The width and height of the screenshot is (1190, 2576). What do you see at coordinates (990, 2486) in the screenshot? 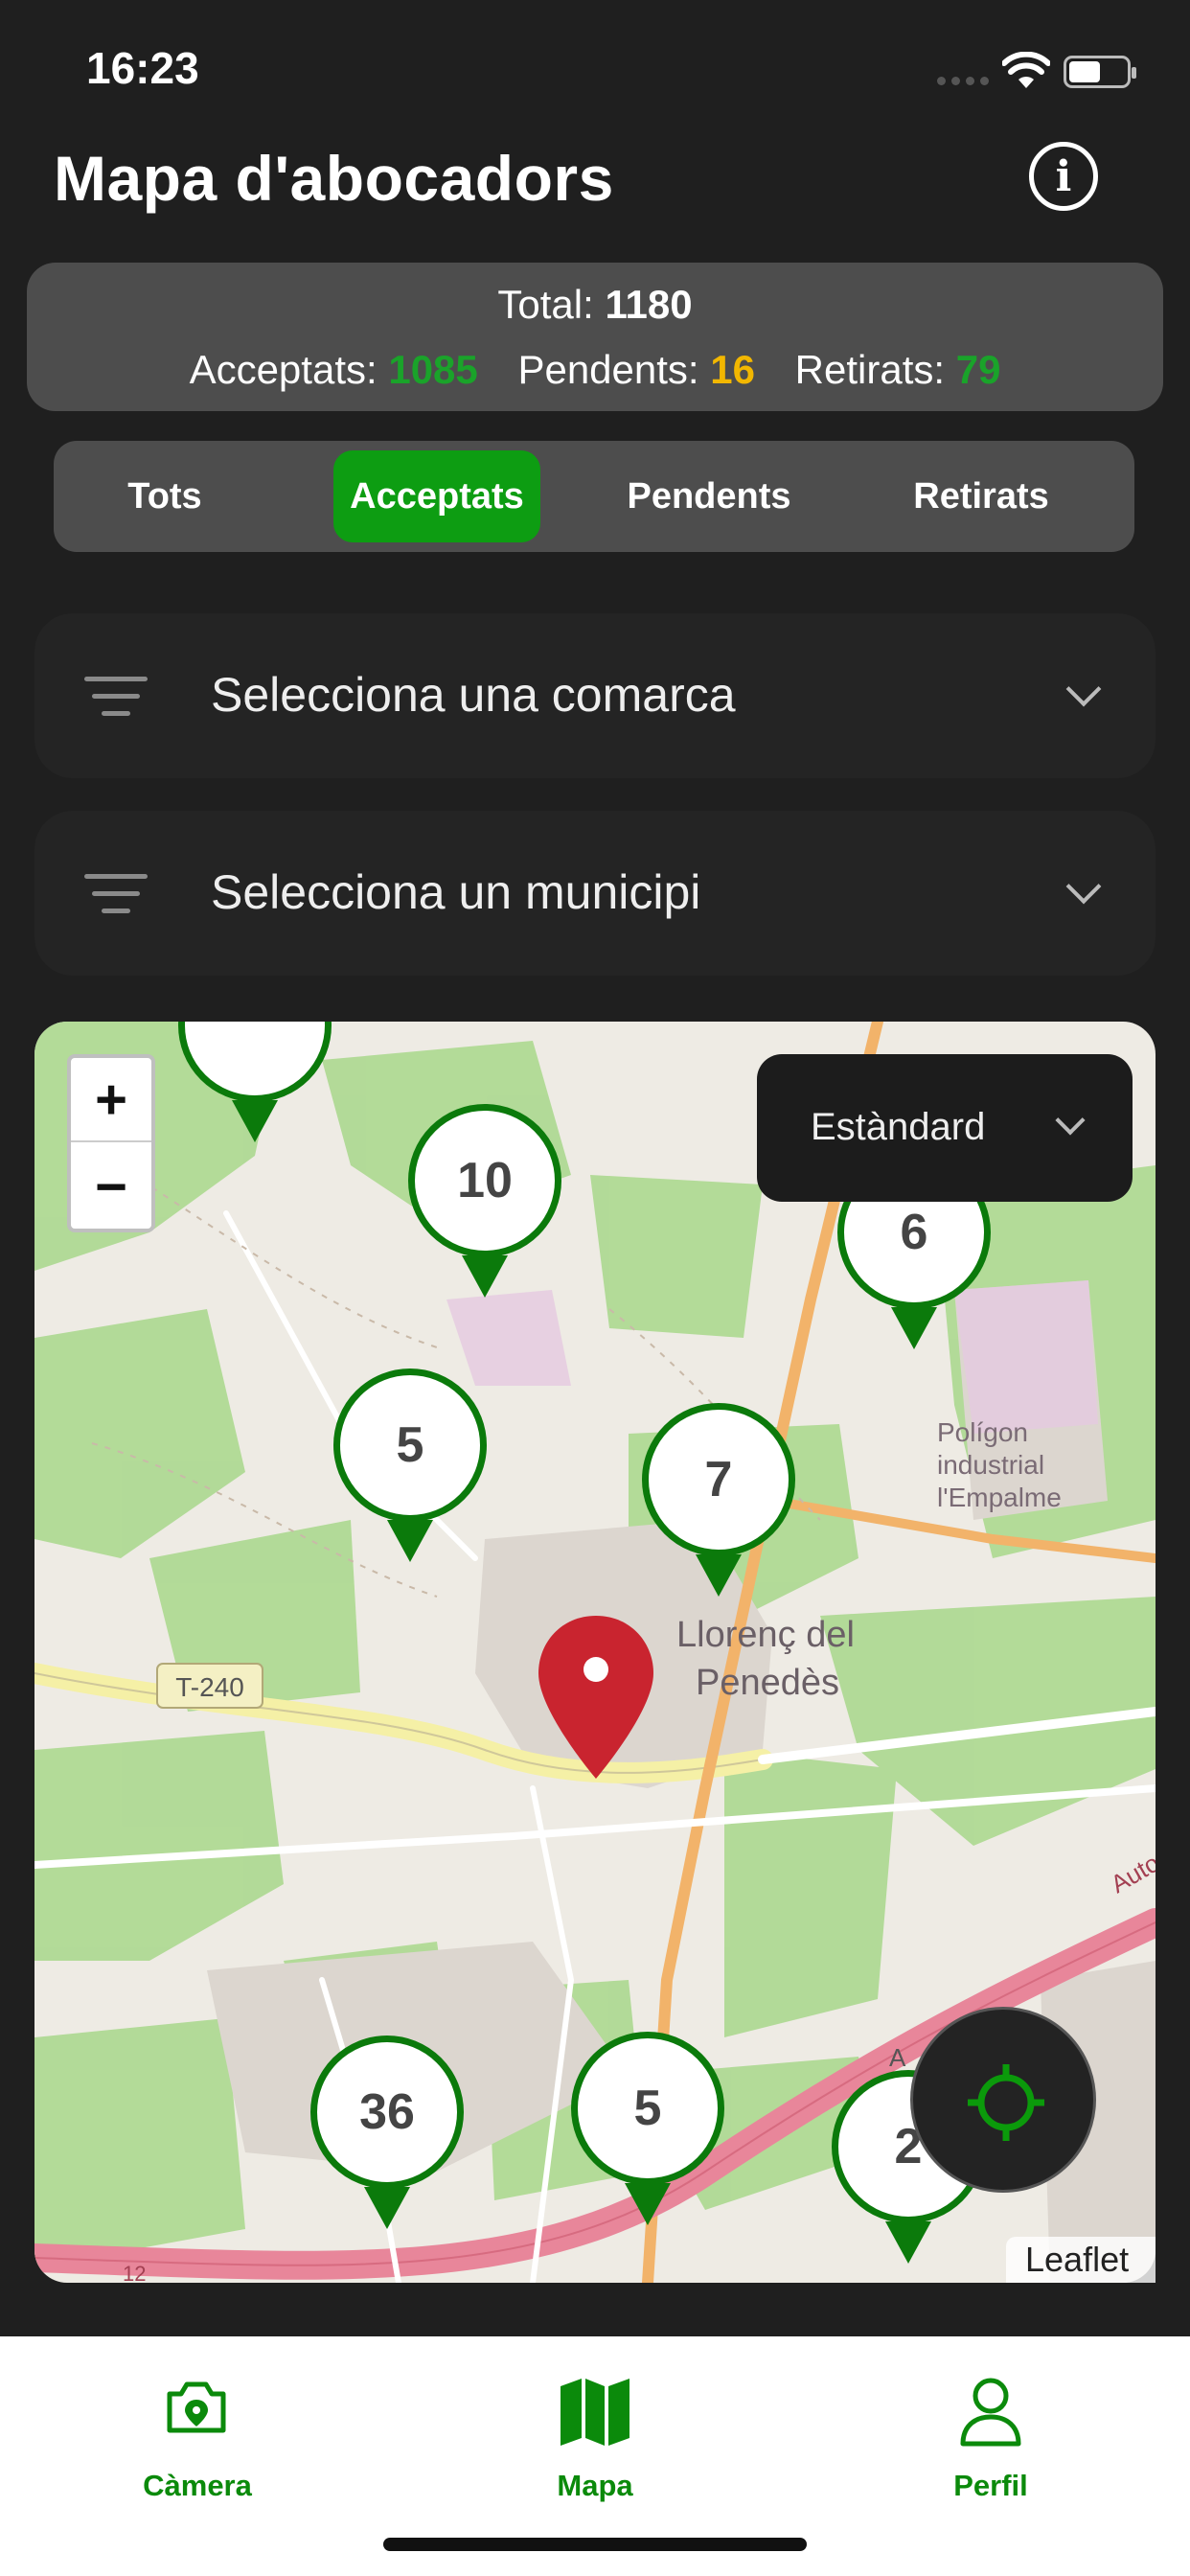
I see `nav-profile-label: Perfil` at bounding box center [990, 2486].